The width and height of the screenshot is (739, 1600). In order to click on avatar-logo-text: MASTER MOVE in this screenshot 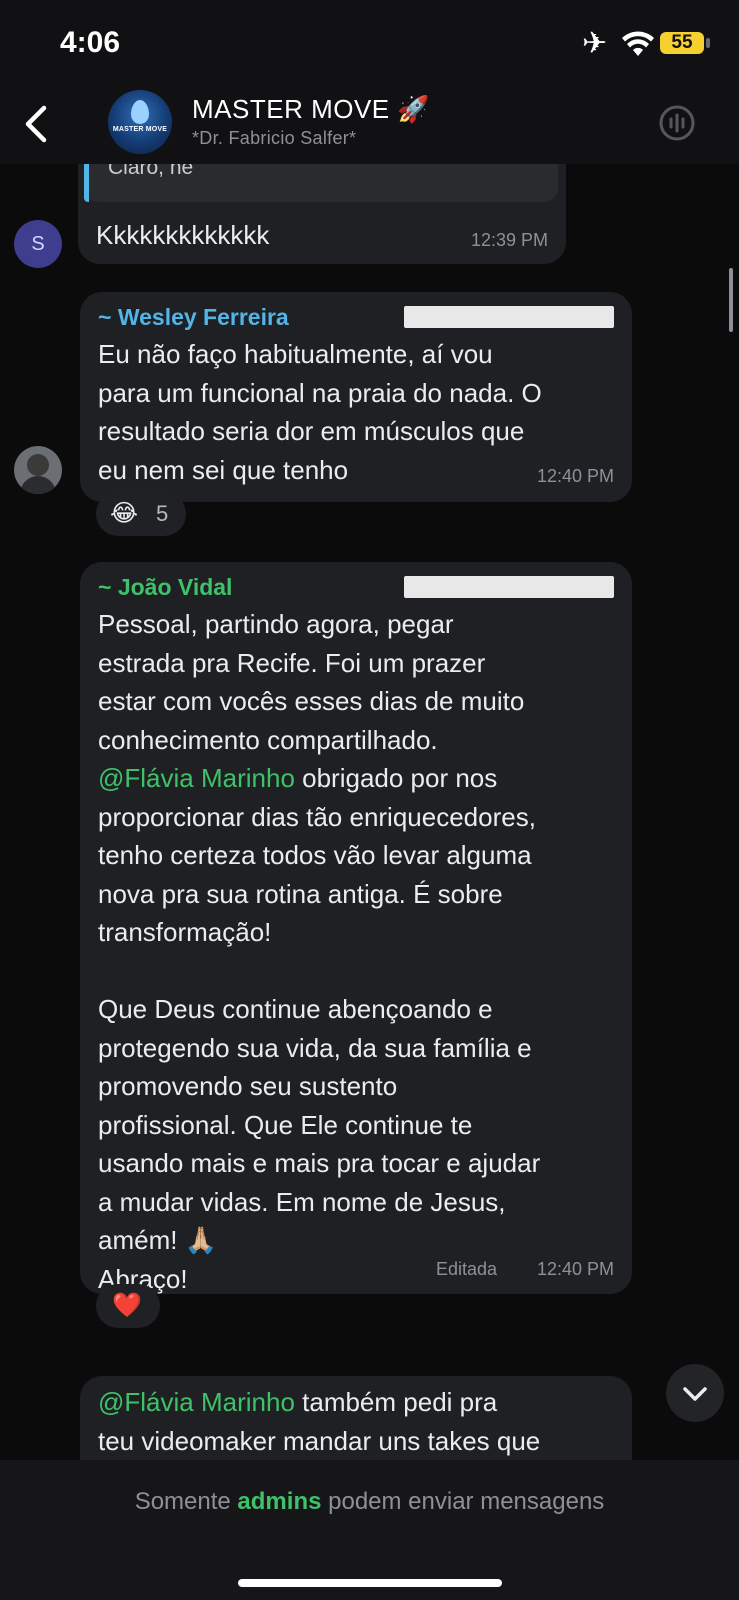, I will do `click(140, 129)`.